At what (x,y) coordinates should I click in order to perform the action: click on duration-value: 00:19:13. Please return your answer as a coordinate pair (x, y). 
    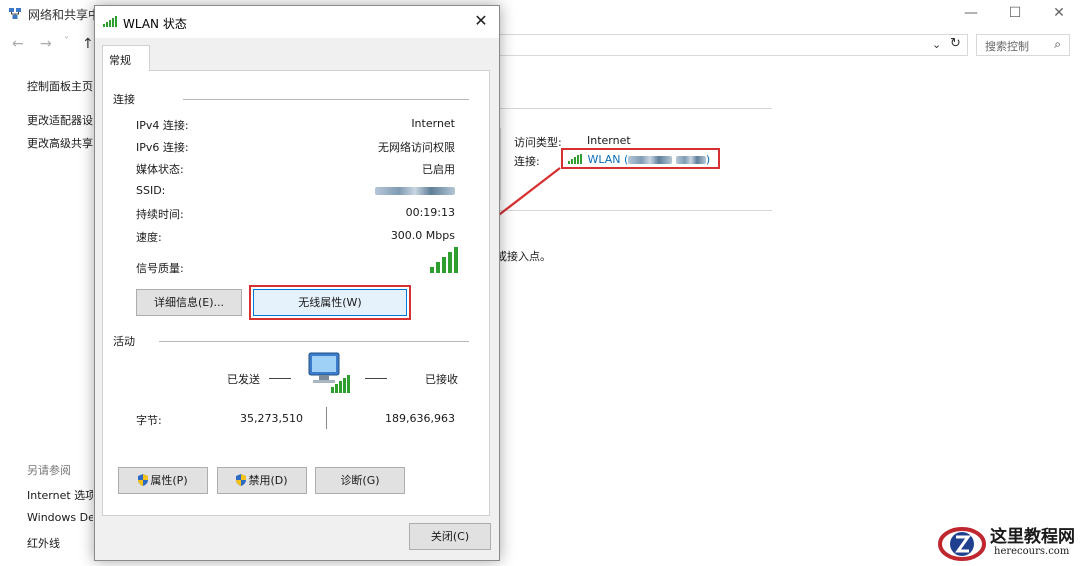
    Looking at the image, I should click on (430, 212).